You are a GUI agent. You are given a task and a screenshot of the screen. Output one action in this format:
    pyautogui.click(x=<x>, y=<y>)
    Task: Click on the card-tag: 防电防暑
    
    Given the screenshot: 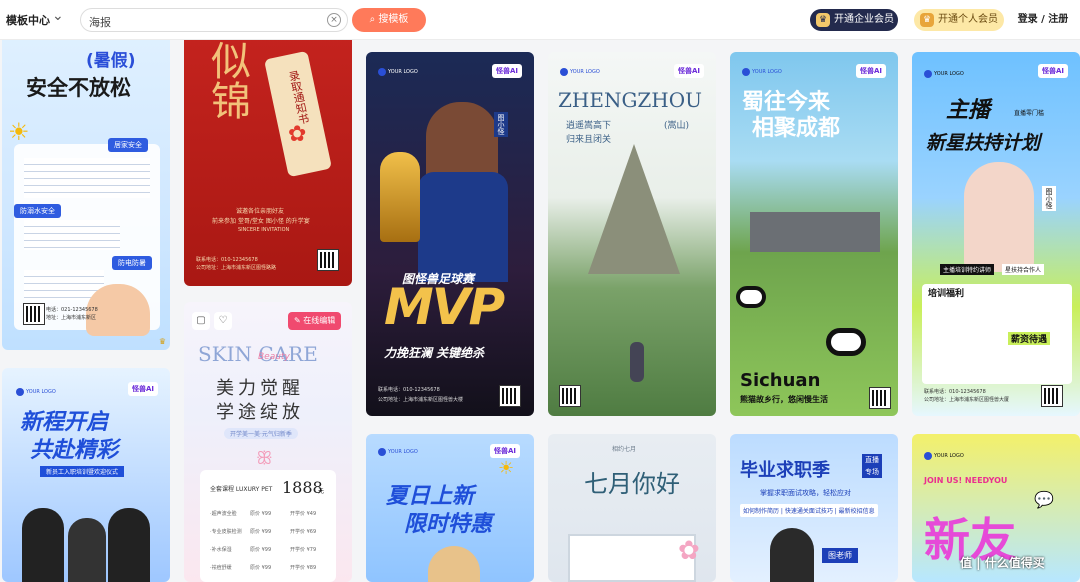 What is the action you would take?
    pyautogui.click(x=132, y=263)
    